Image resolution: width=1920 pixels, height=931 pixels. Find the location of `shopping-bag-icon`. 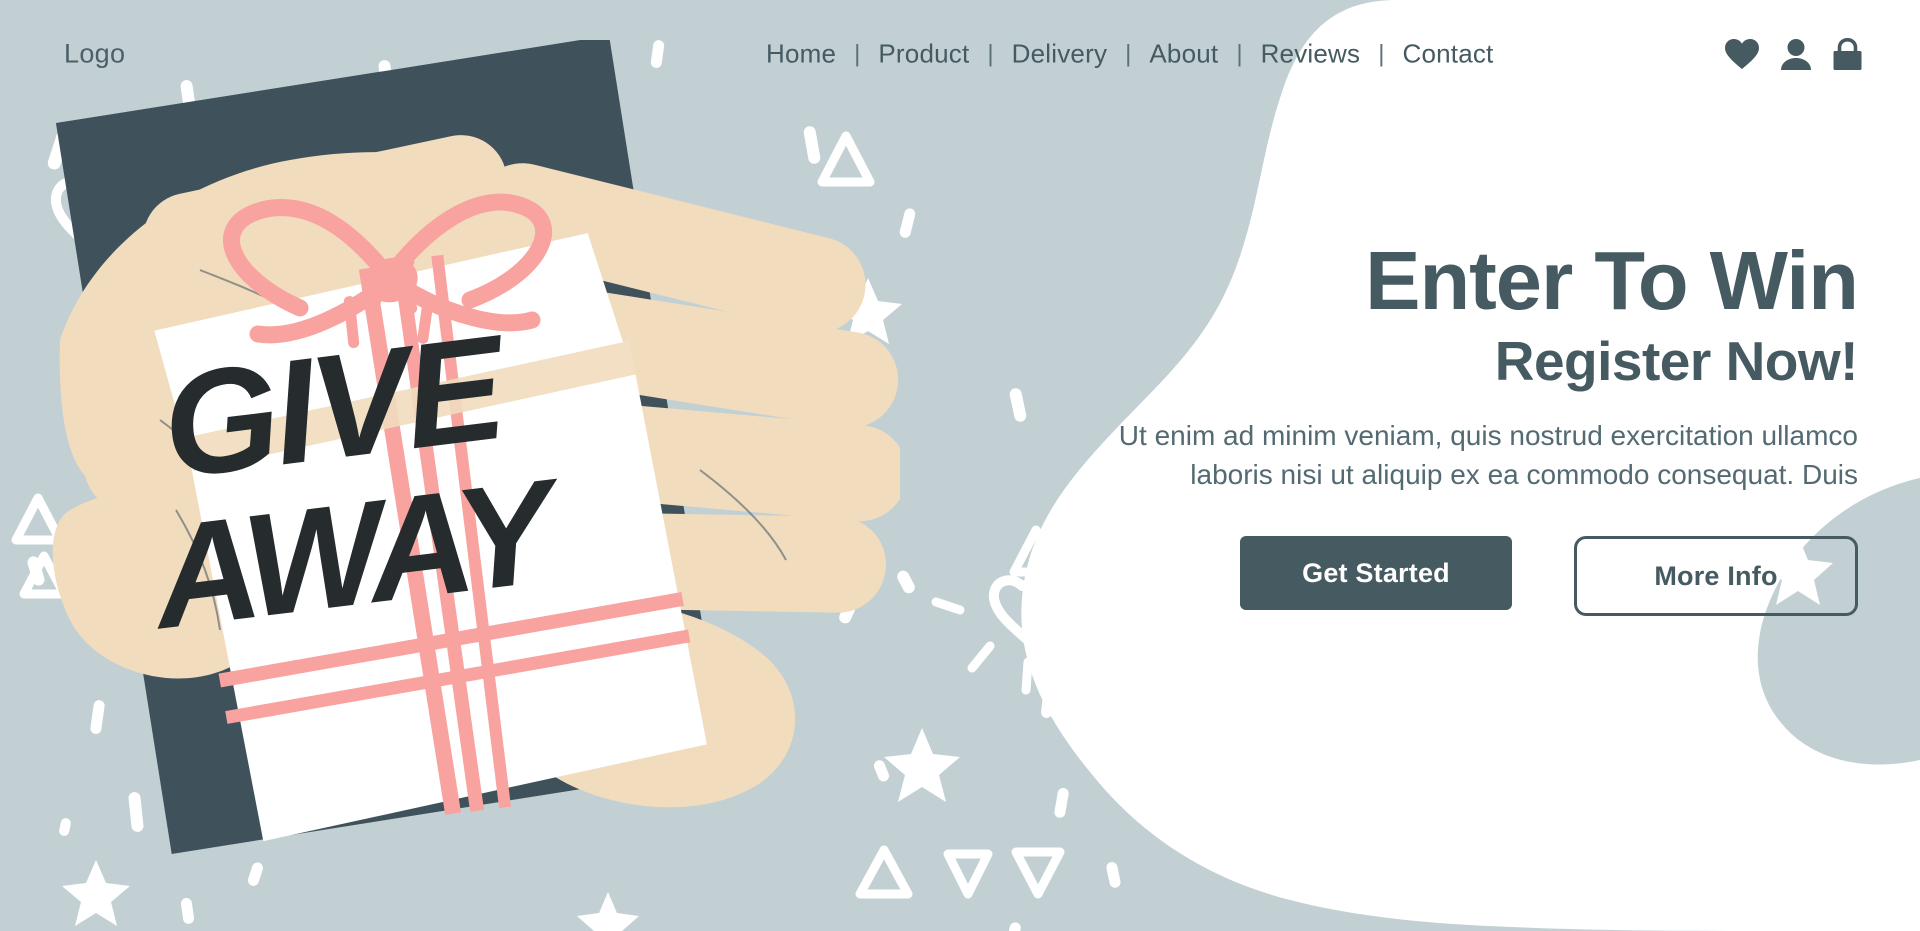

shopping-bag-icon is located at coordinates (1847, 54).